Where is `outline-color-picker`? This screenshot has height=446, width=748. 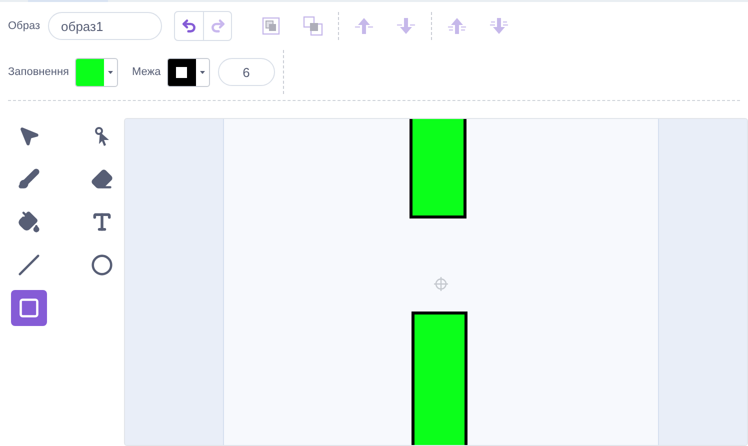
outline-color-picker is located at coordinates (188, 72).